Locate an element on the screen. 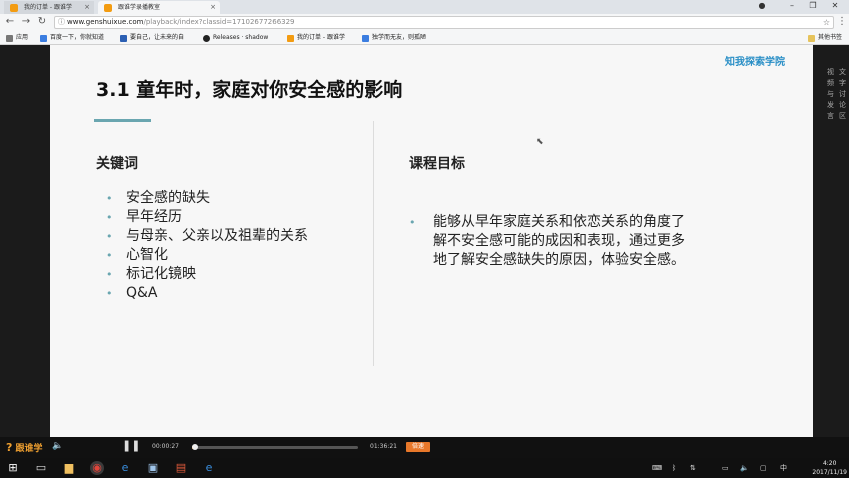 The image size is (849, 478). page-info-icon: ⓘ is located at coordinates (61, 22).